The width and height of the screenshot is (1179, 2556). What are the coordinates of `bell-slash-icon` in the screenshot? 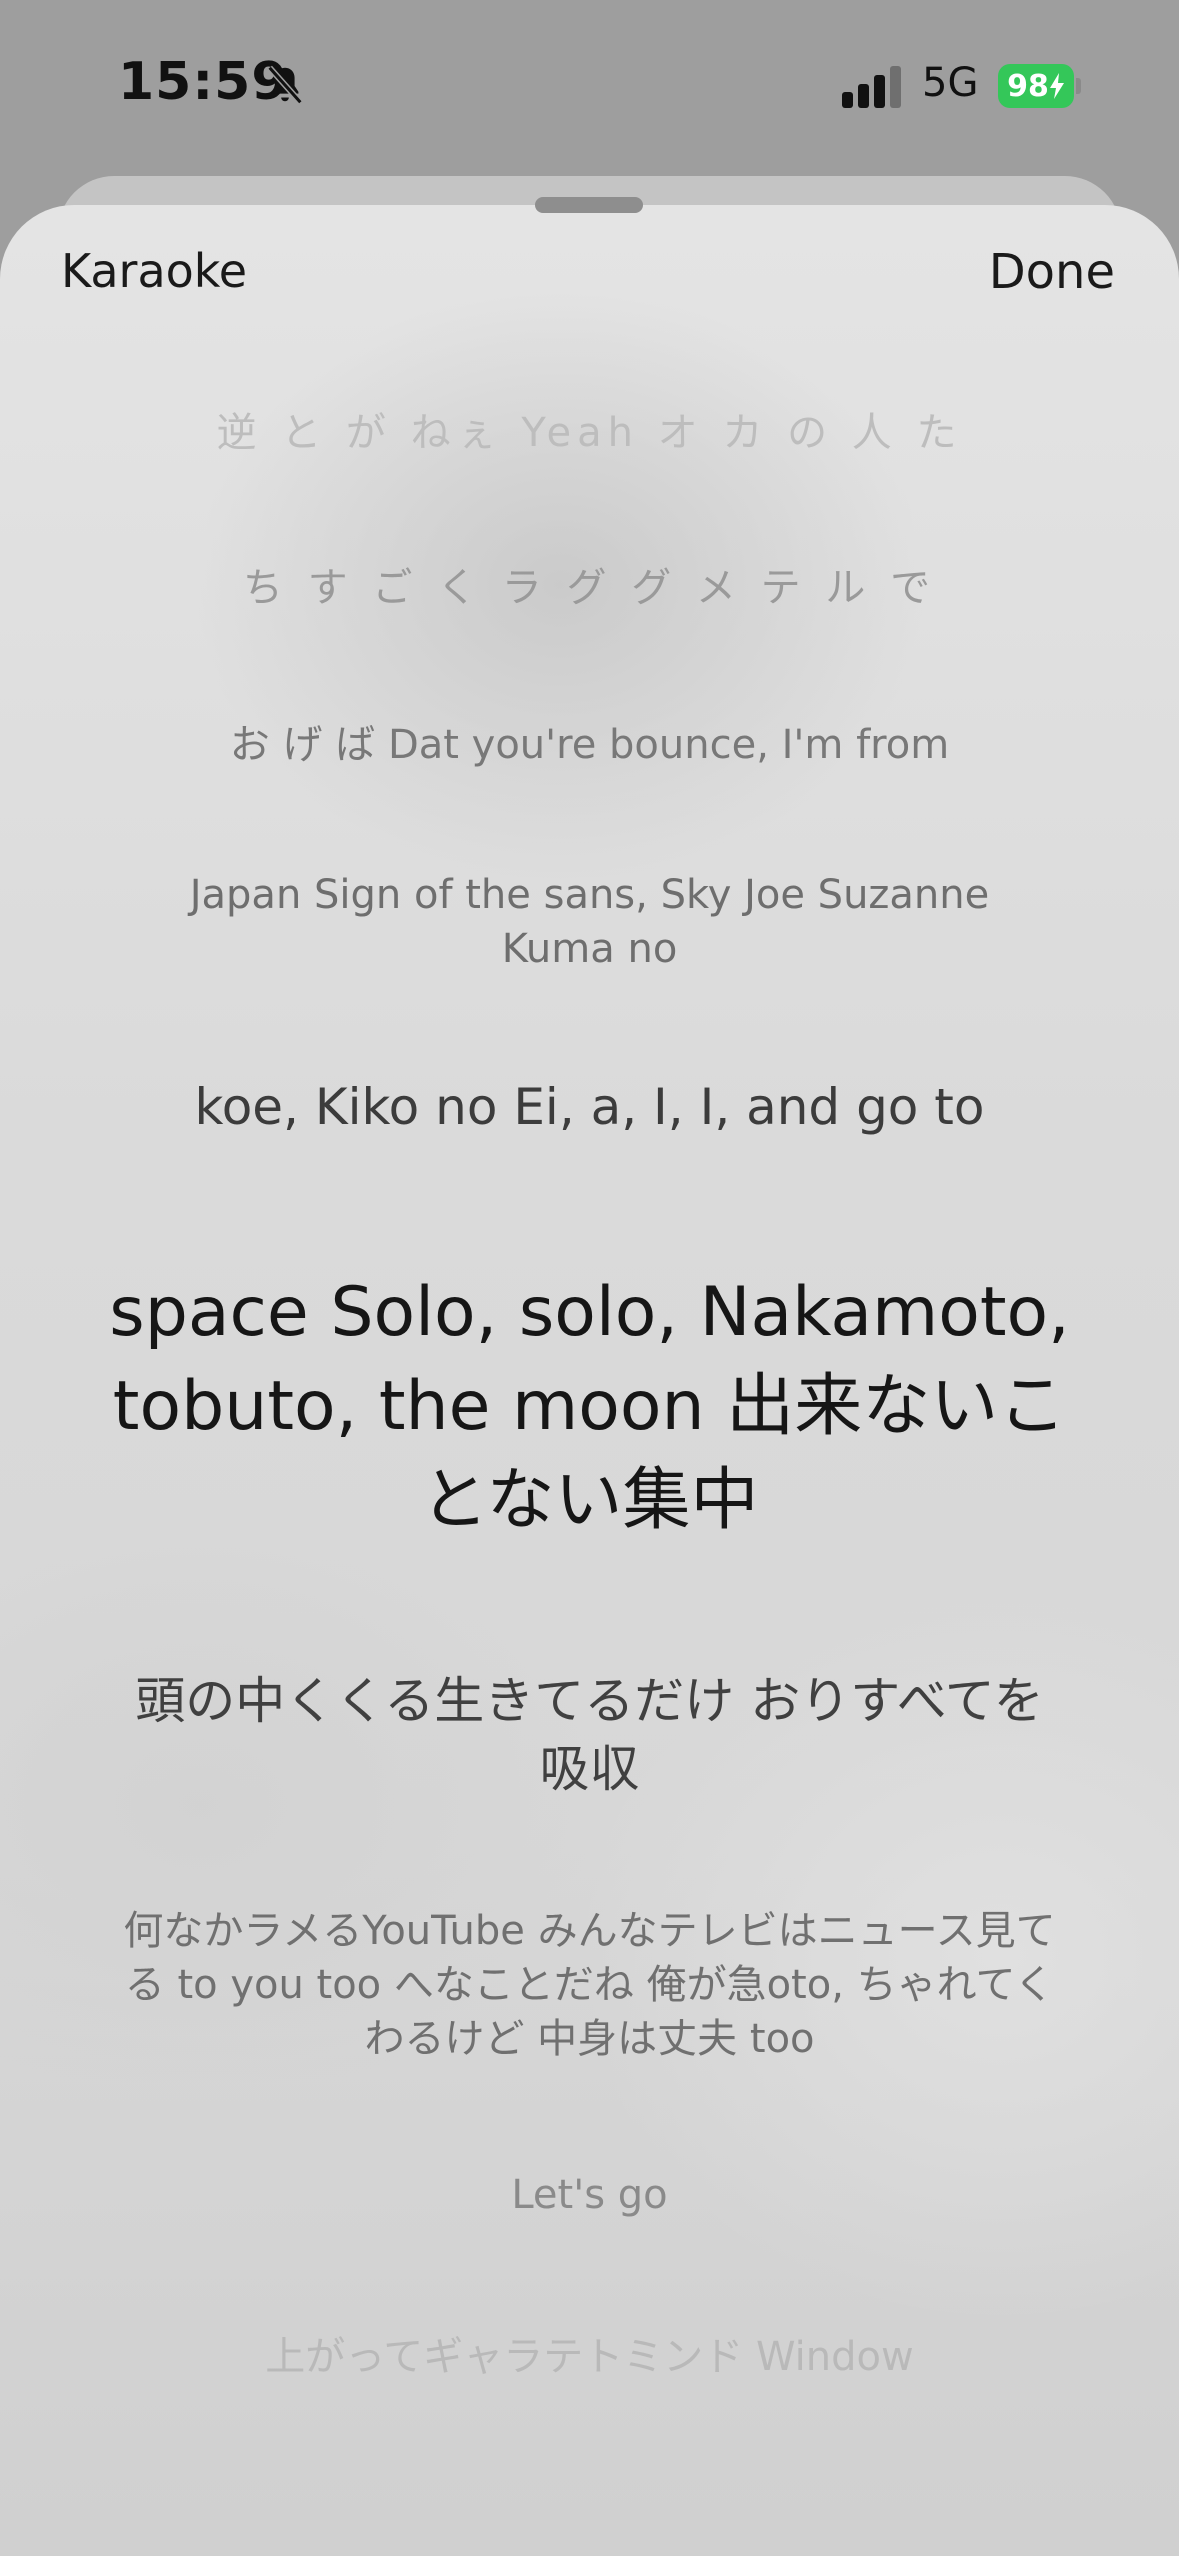 It's located at (285, 85).